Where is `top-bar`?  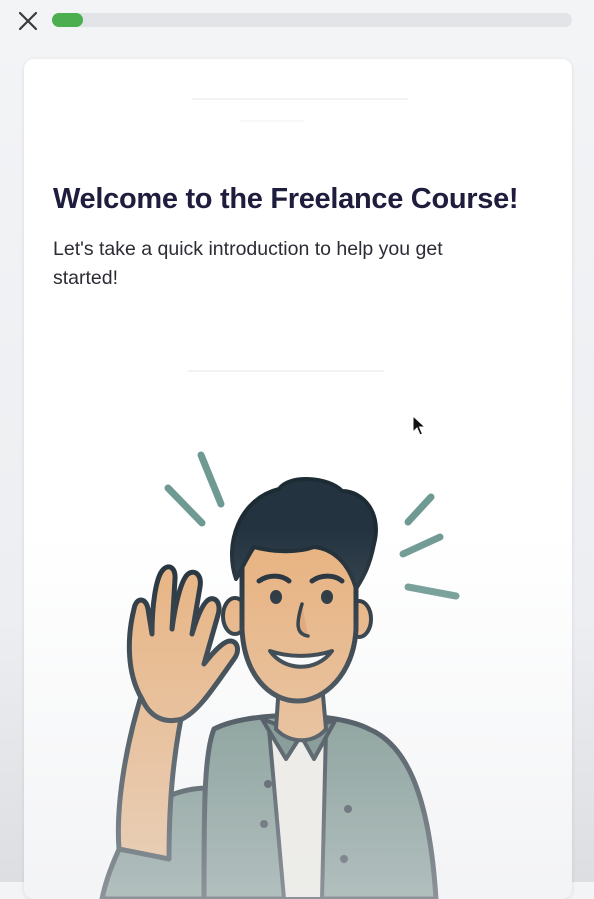
top-bar is located at coordinates (297, 22).